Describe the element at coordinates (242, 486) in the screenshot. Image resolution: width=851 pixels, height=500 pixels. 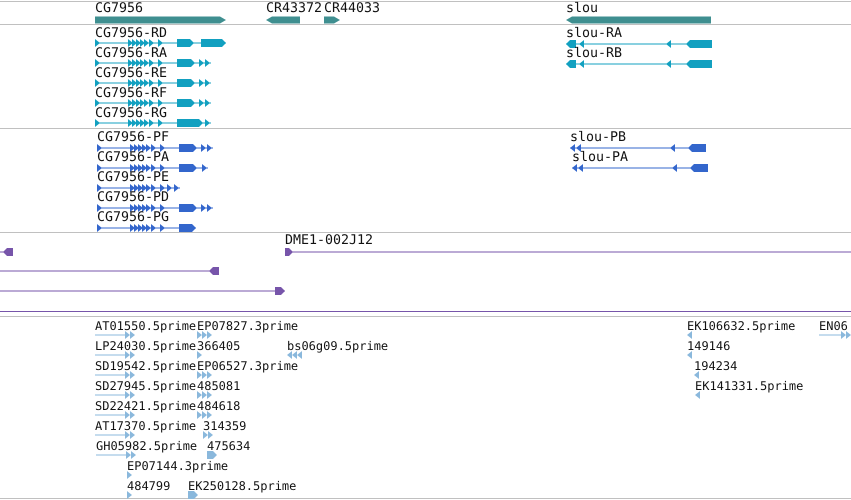
I see `feature-label: EK250128.5prime` at that location.